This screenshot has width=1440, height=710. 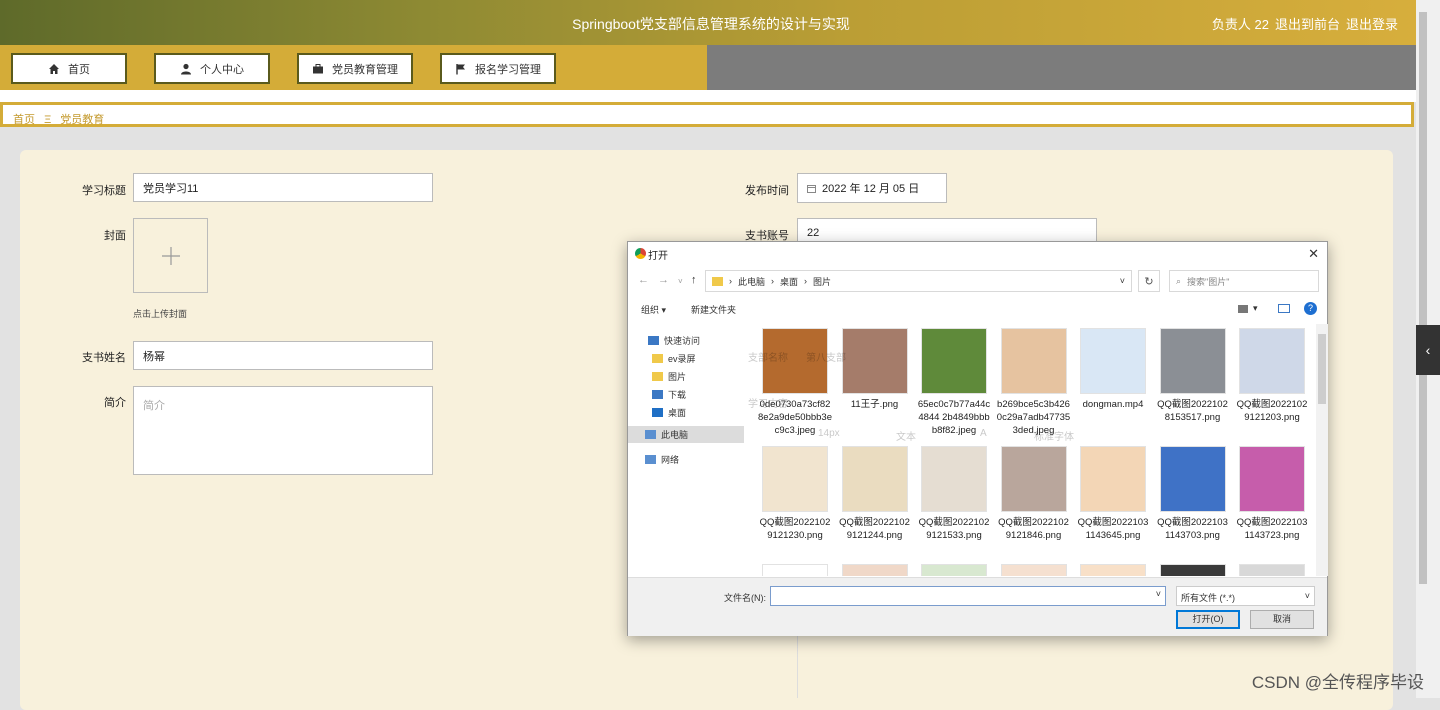 I want to click on file-item: QQ截图20221031143703.png, so click(x=1193, y=494).